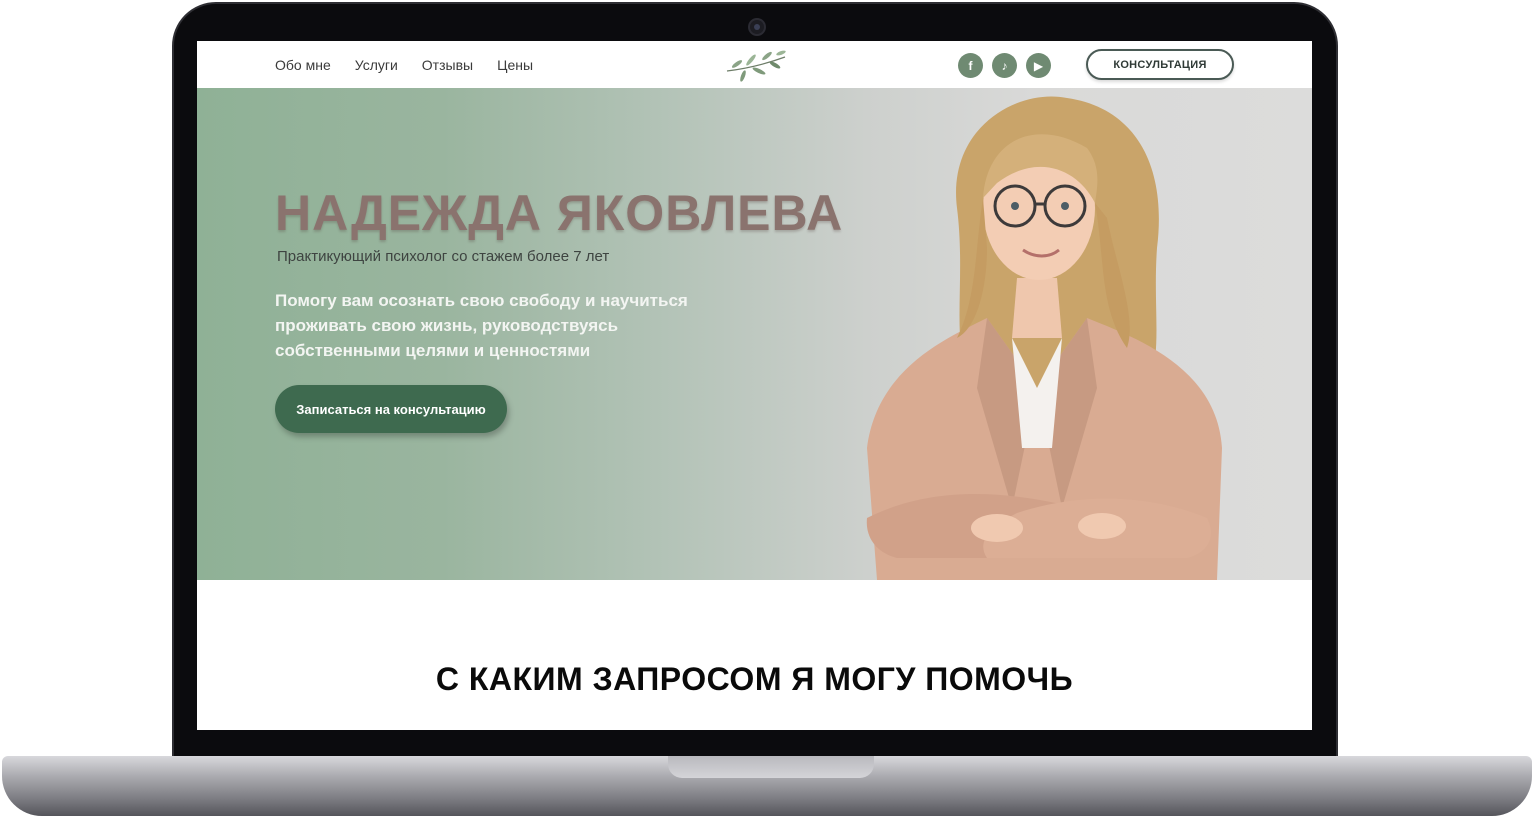 The width and height of the screenshot is (1534, 818). Describe the element at coordinates (404, 65) in the screenshot. I see `main-nav: Обо мне Услуги Отзывы Цены` at that location.